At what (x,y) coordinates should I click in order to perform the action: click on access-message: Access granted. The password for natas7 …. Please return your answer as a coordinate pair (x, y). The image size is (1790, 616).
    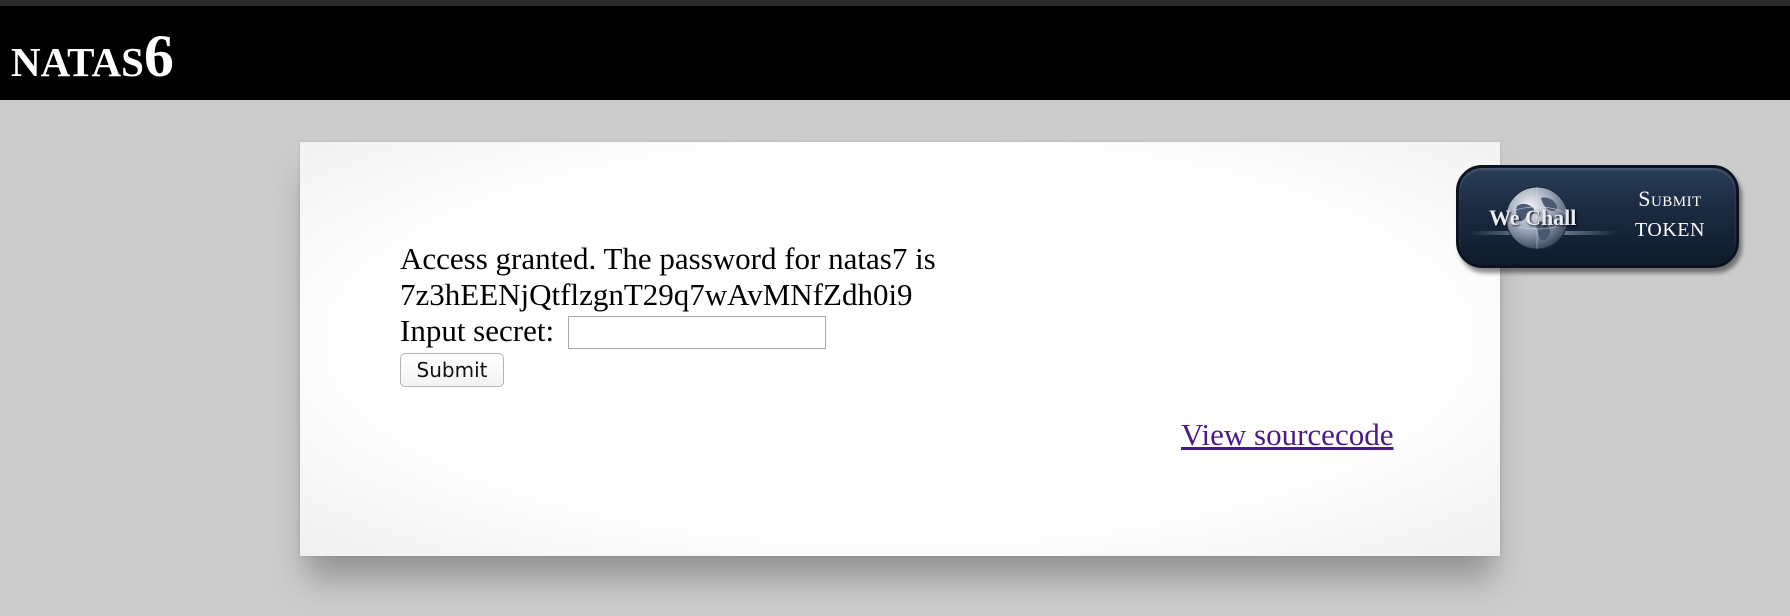
    Looking at the image, I should click on (668, 258).